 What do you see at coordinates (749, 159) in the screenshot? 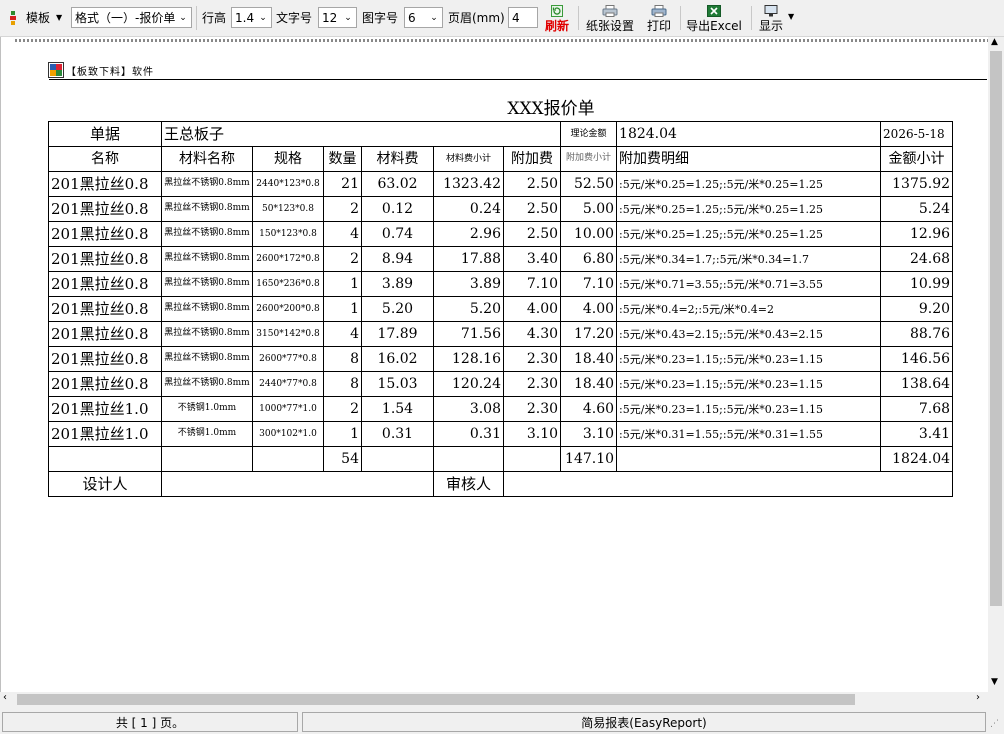
I see `column-header: 附加费明细` at bounding box center [749, 159].